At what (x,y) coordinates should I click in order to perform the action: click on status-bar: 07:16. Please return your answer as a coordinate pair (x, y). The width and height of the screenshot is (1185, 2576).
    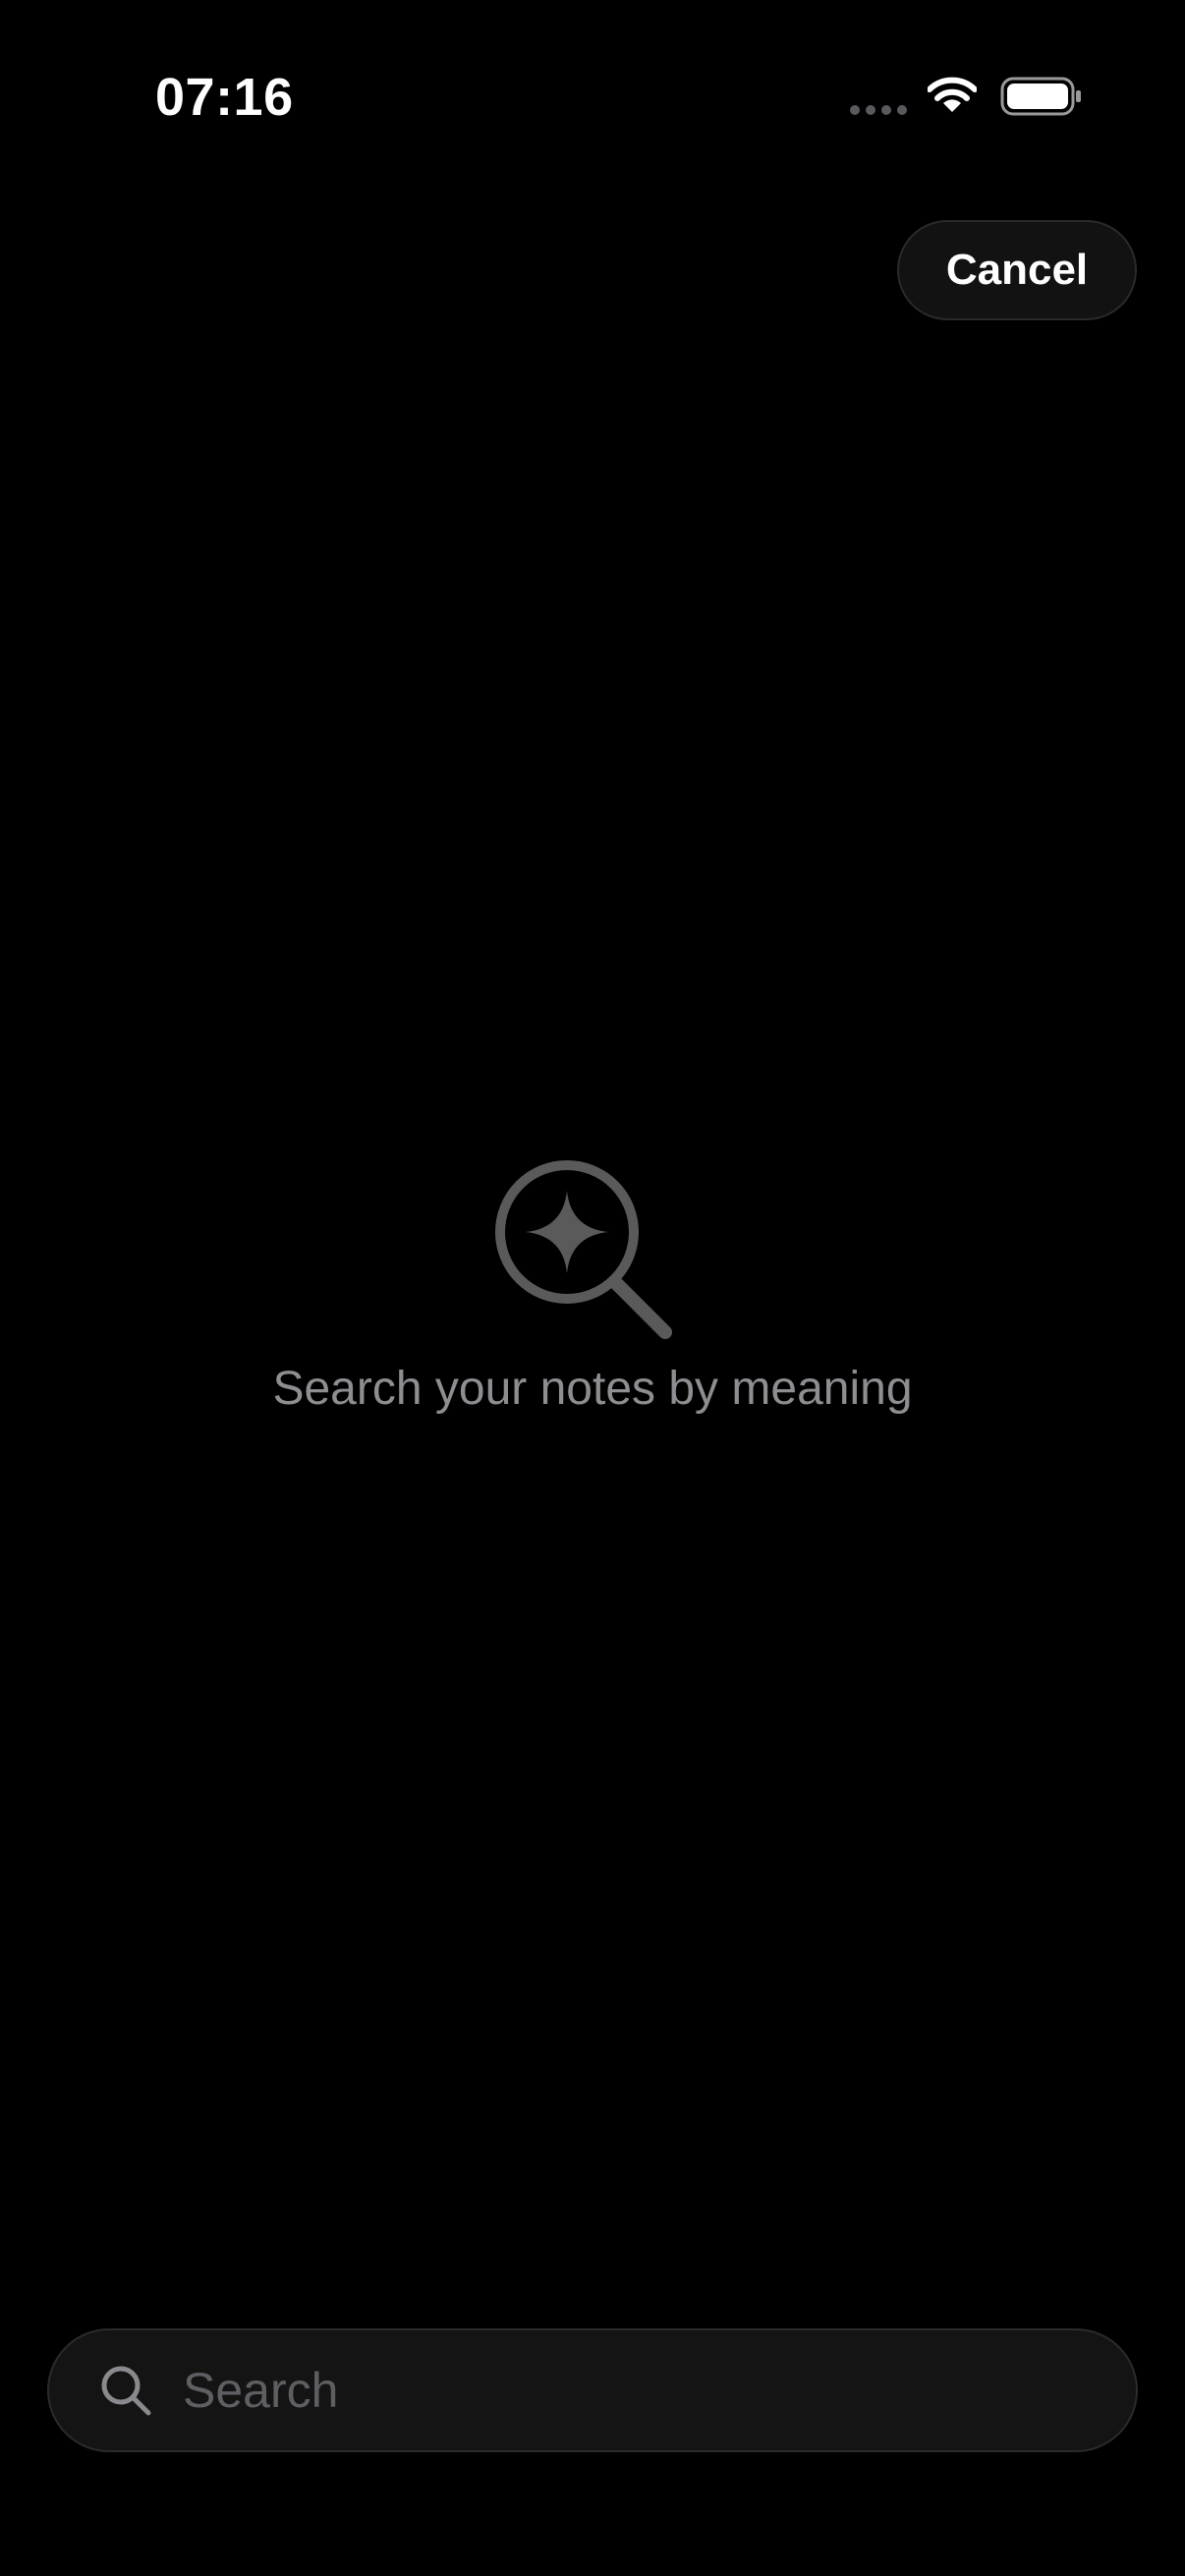
    Looking at the image, I should click on (592, 98).